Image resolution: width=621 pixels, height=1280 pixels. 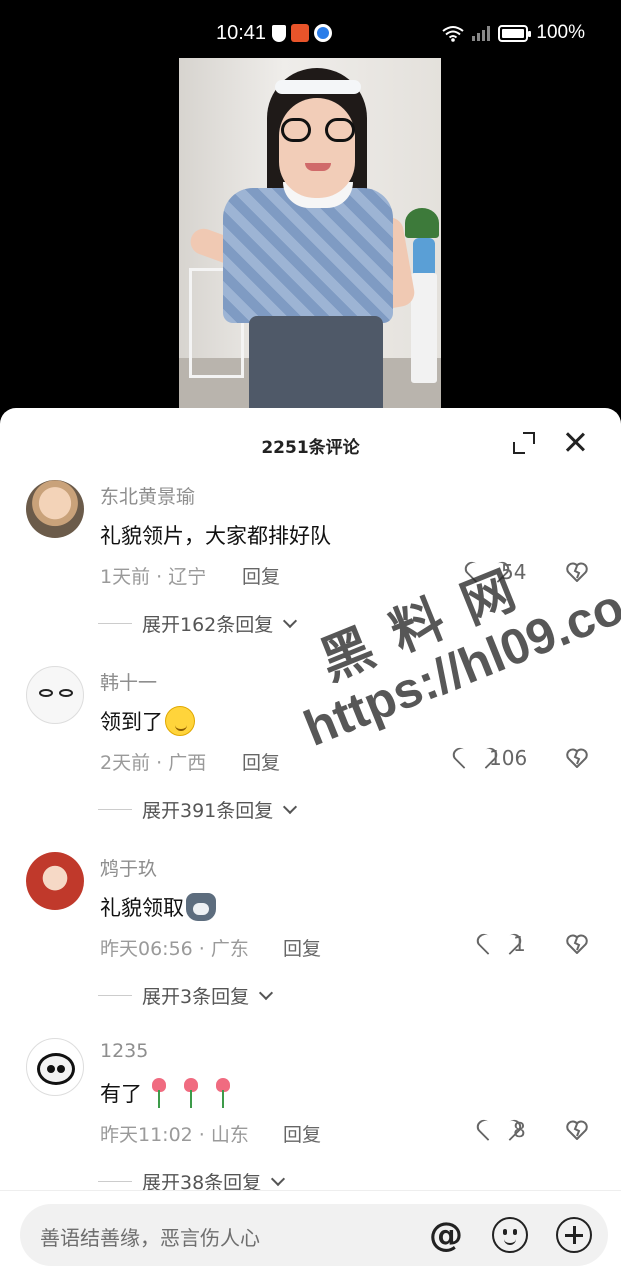 I want to click on comment-meta: 昨天06:56 · 广东, so click(x=174, y=949).